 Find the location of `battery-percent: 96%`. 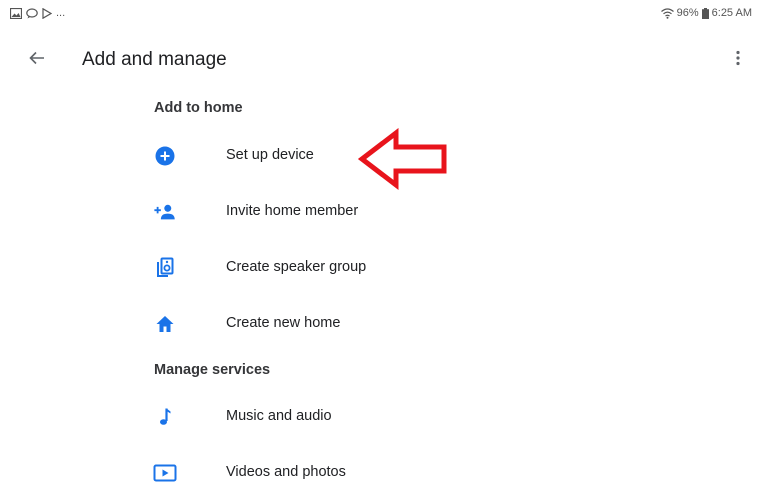

battery-percent: 96% is located at coordinates (687, 13).